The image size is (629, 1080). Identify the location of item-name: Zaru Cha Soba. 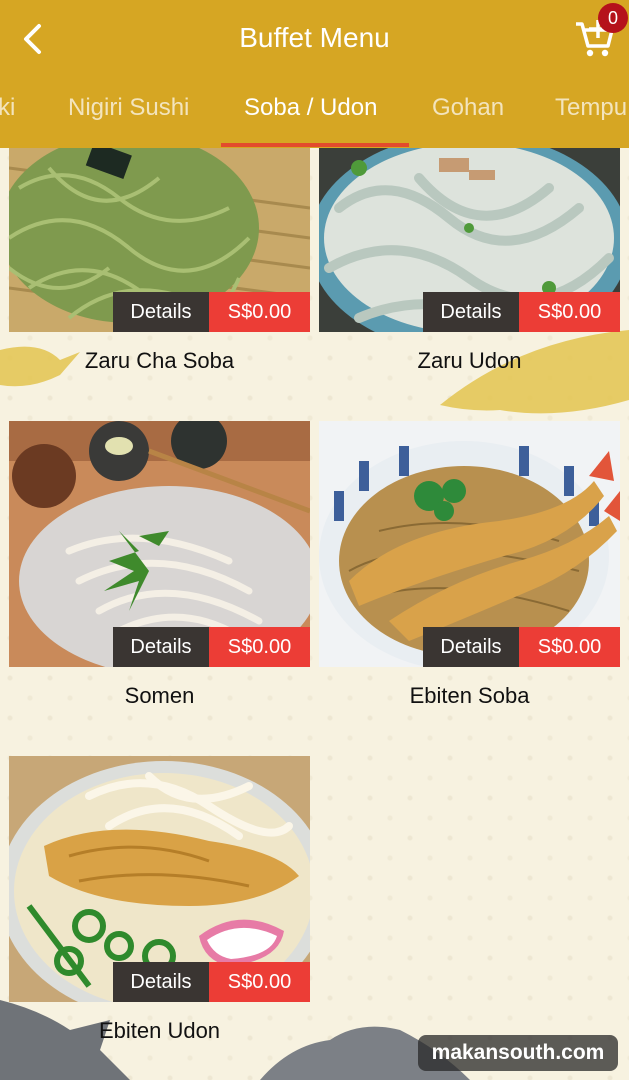
(159, 360).